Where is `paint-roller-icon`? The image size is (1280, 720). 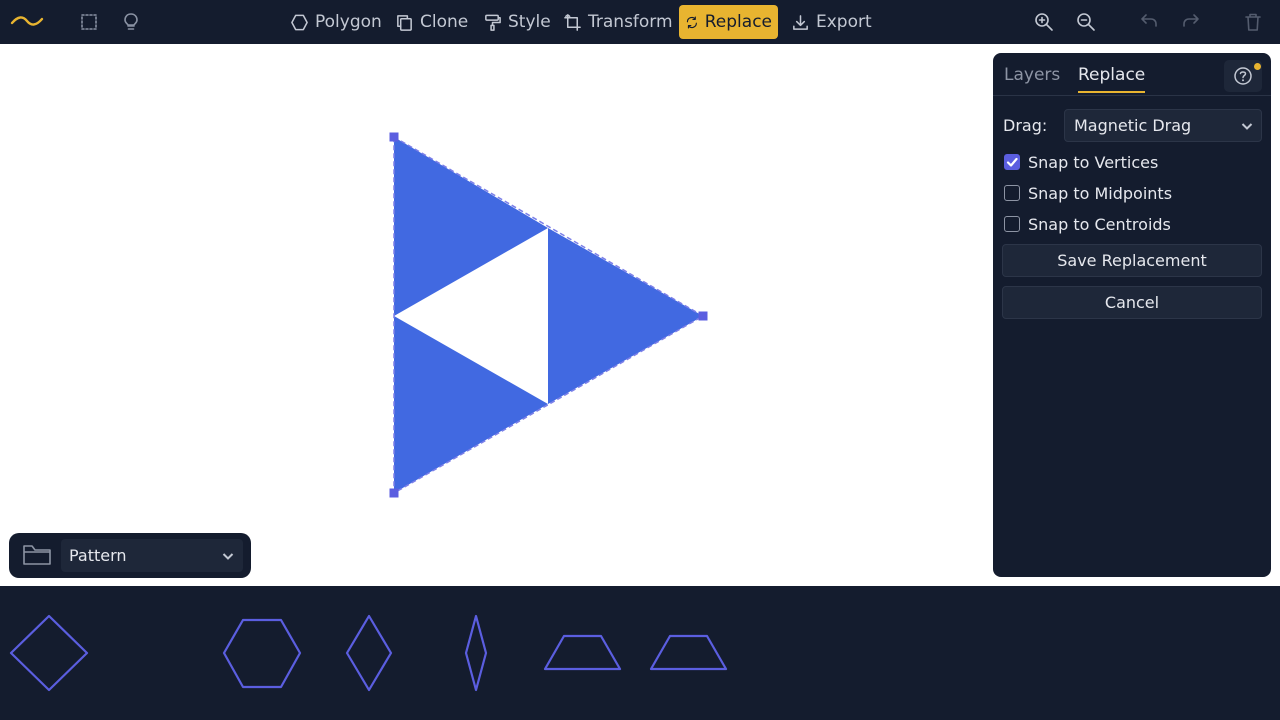
paint-roller-icon is located at coordinates (493, 22).